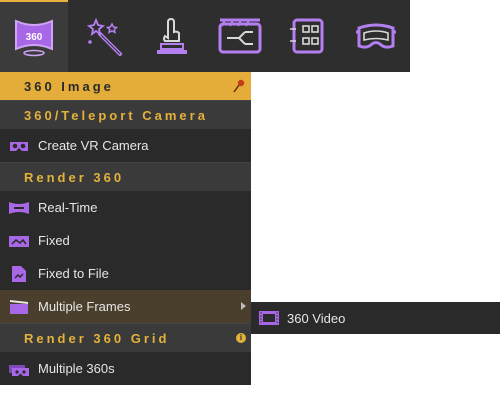 The height and width of the screenshot is (403, 503). I want to click on panorama-fixed-icon, so click(19, 241).